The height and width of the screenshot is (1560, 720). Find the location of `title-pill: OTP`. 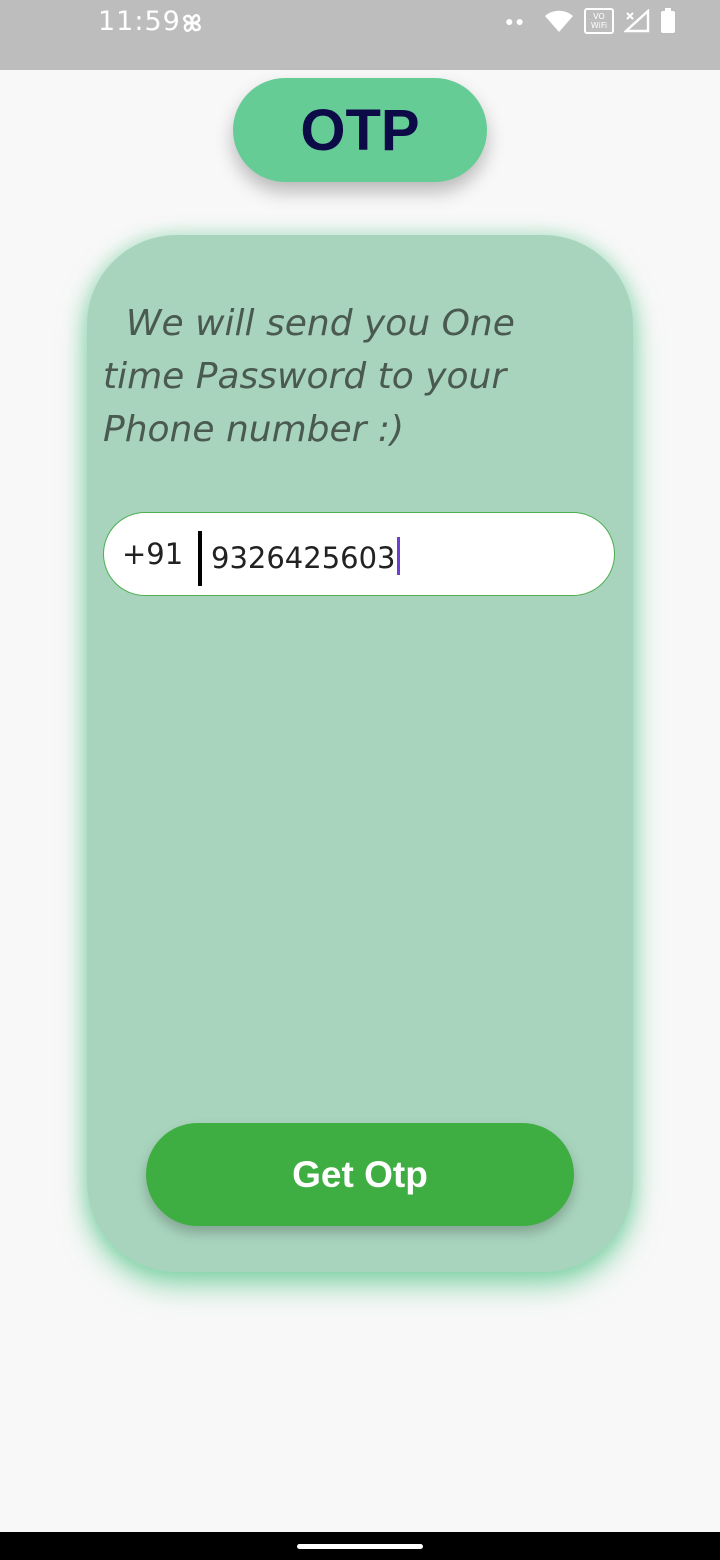

title-pill: OTP is located at coordinates (360, 130).